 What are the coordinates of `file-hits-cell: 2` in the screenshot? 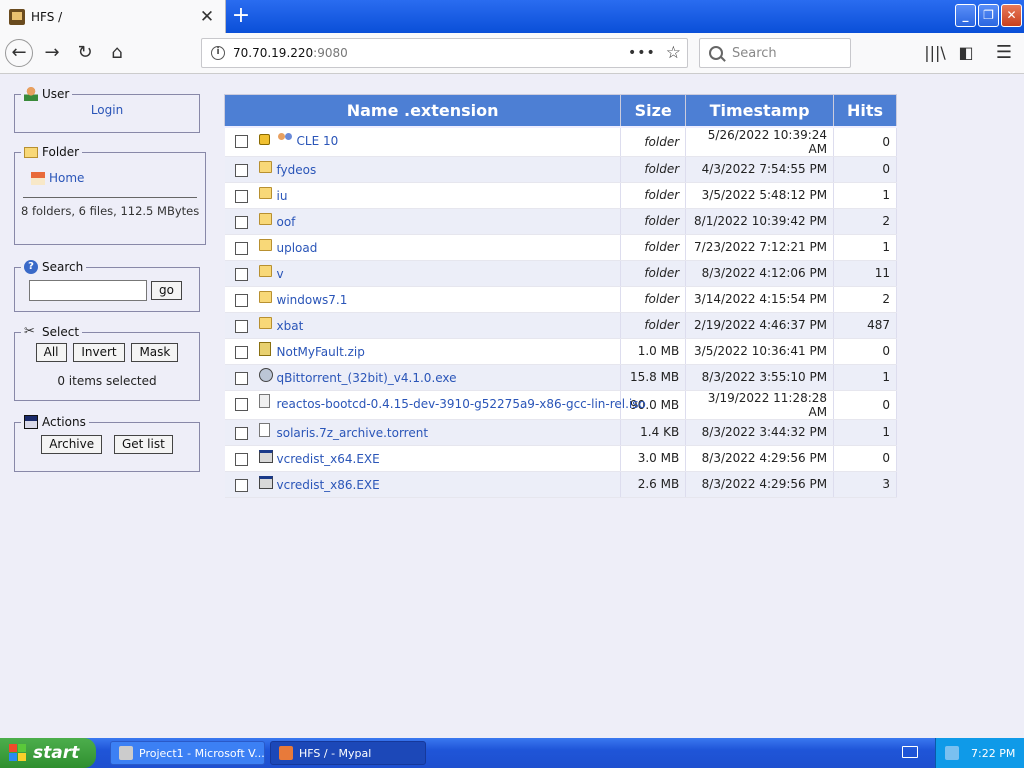 It's located at (865, 221).